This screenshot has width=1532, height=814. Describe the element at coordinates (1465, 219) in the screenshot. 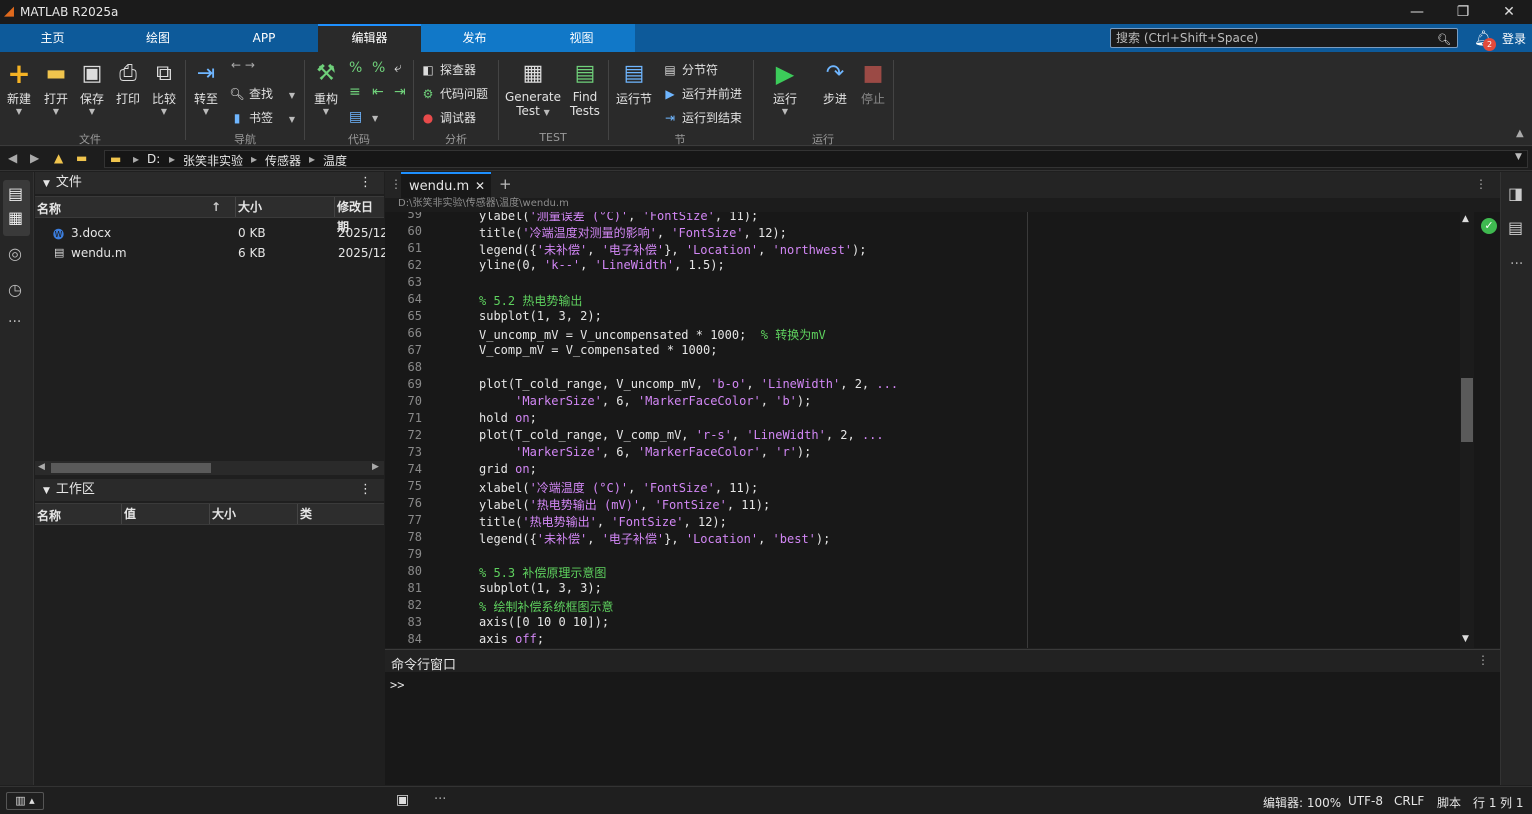

I see `scroll-up-icon: ▲` at that location.